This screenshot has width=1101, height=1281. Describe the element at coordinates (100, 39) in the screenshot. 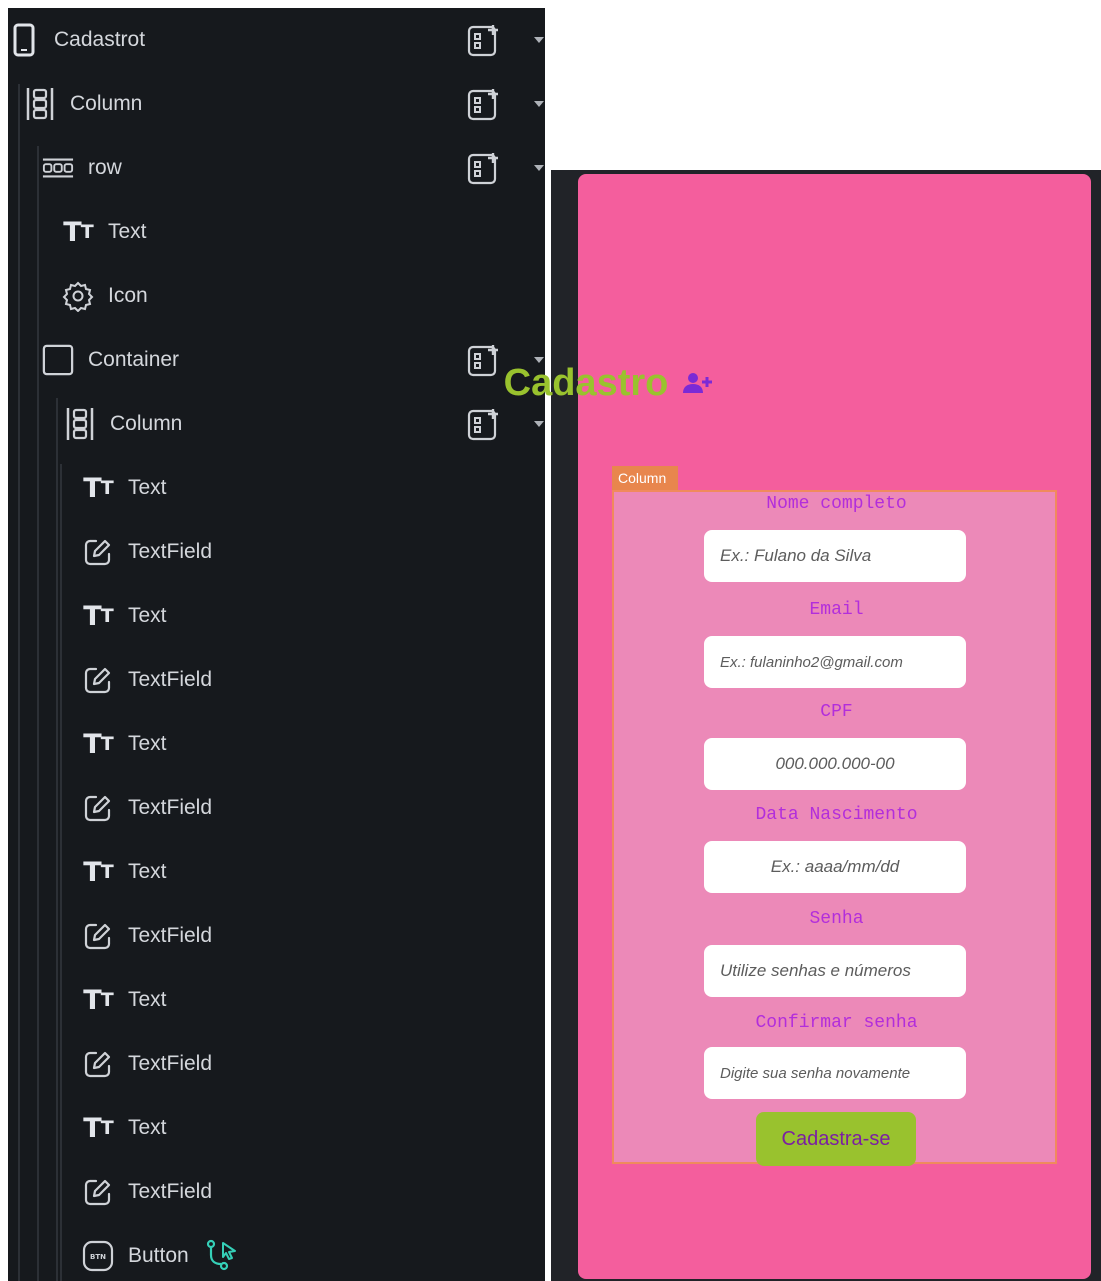

I see `tree-node-label: Cadastrot` at that location.